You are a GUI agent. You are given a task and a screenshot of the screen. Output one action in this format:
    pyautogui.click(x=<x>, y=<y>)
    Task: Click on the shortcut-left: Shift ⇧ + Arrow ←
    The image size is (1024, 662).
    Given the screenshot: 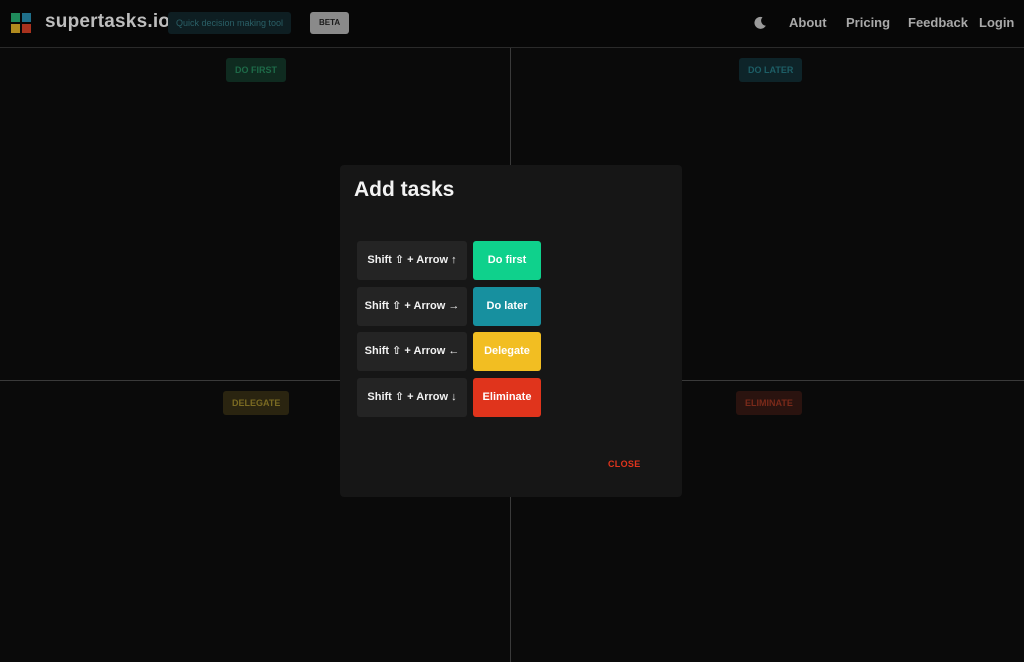 What is the action you would take?
    pyautogui.click(x=412, y=351)
    